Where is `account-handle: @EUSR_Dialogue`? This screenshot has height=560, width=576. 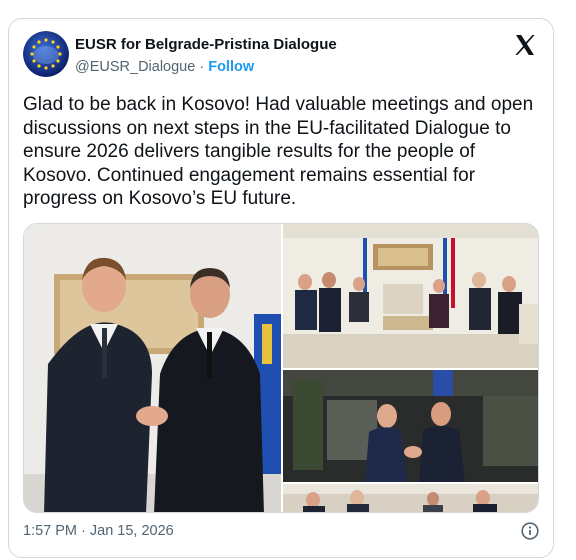
account-handle: @EUSR_Dialogue is located at coordinates (135, 67).